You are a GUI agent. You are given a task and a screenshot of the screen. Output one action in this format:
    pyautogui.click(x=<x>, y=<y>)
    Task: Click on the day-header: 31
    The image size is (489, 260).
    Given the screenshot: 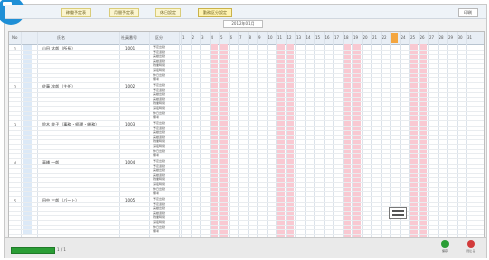 What is the action you would take?
    pyautogui.click(x=470, y=37)
    